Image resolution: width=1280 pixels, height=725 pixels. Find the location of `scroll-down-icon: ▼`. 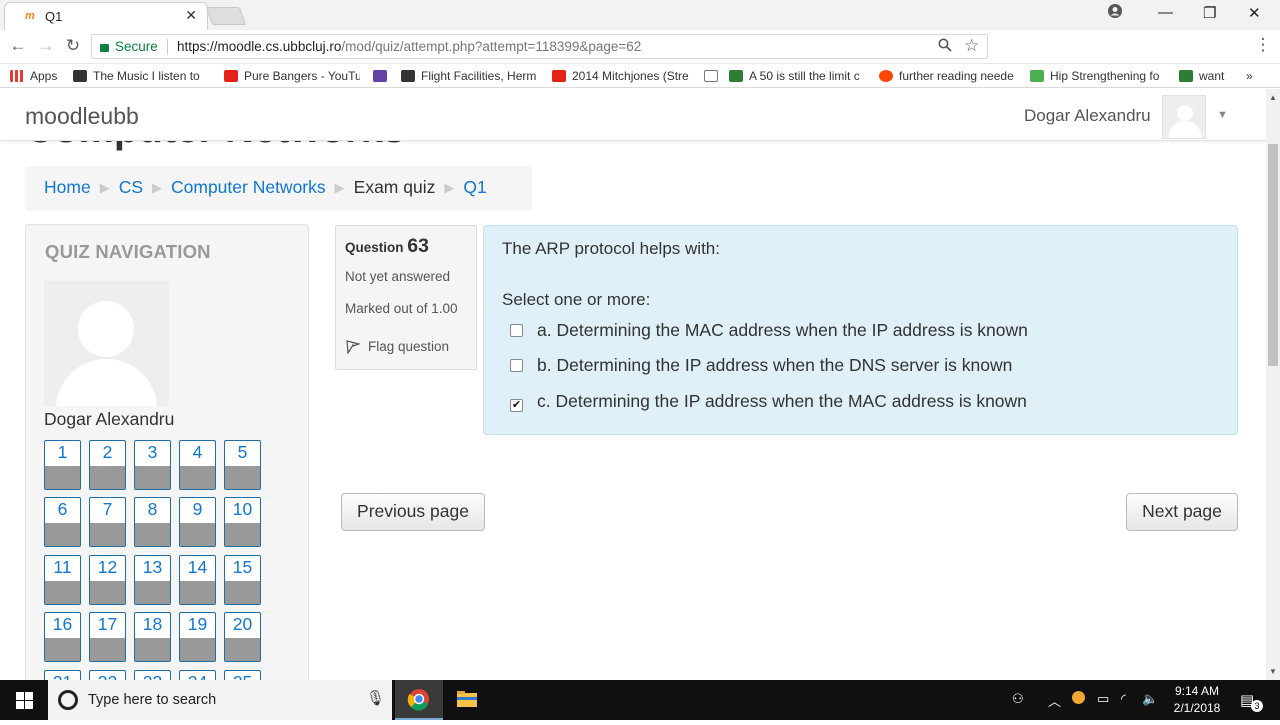

scroll-down-icon: ▼ is located at coordinates (1273, 671).